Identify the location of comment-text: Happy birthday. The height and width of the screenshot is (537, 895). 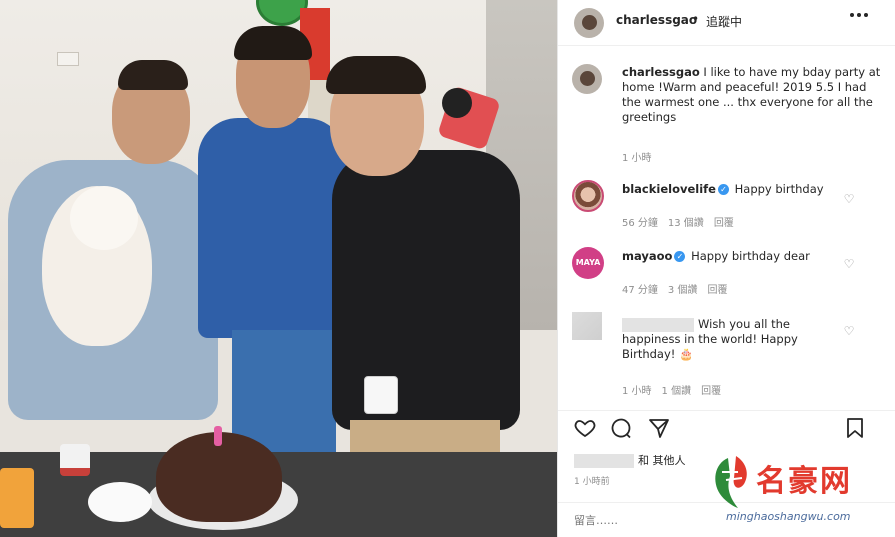
(779, 189).